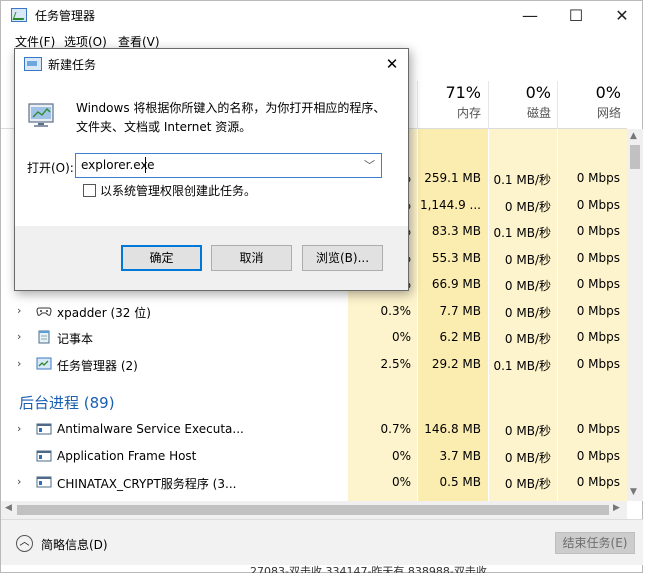 This screenshot has height=573, width=650. What do you see at coordinates (74, 544) in the screenshot?
I see `fewer-details-link: 简略信息(D)` at bounding box center [74, 544].